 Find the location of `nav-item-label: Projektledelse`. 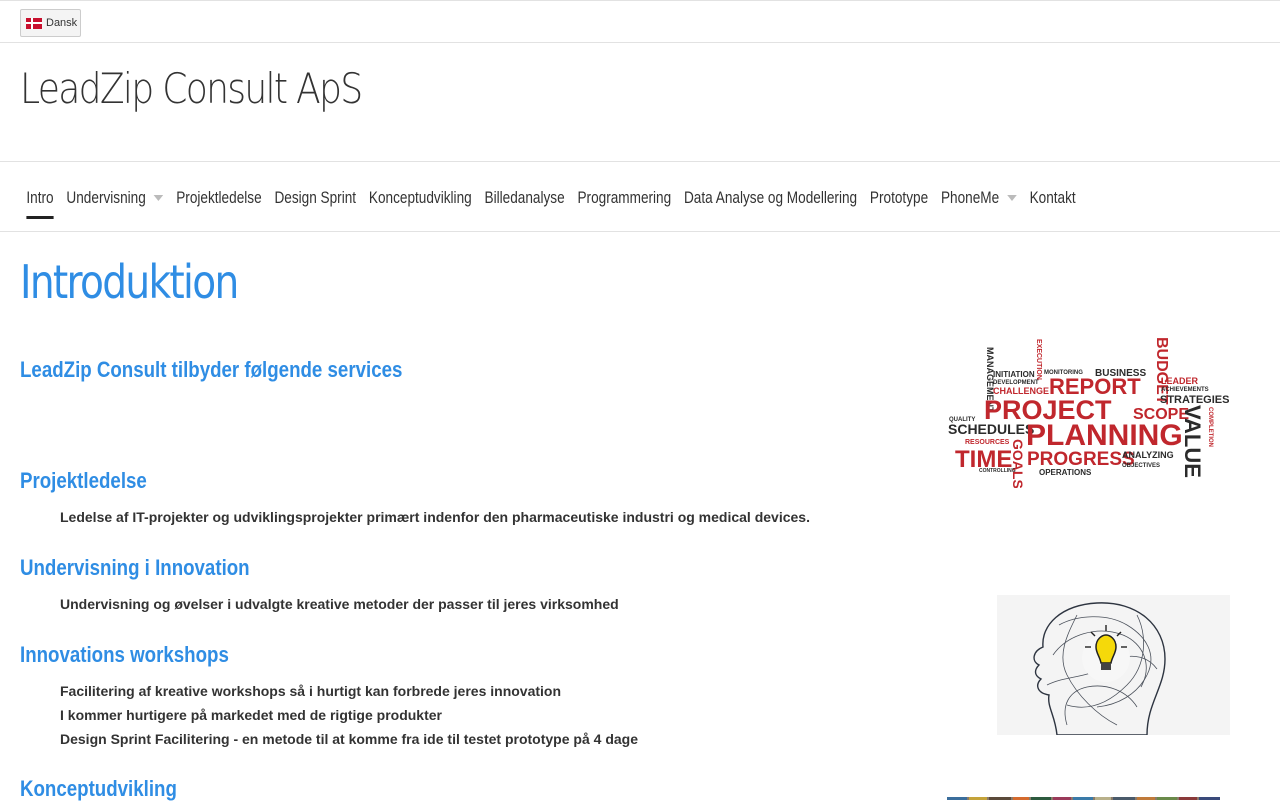

nav-item-label: Projektledelse is located at coordinates (219, 197).